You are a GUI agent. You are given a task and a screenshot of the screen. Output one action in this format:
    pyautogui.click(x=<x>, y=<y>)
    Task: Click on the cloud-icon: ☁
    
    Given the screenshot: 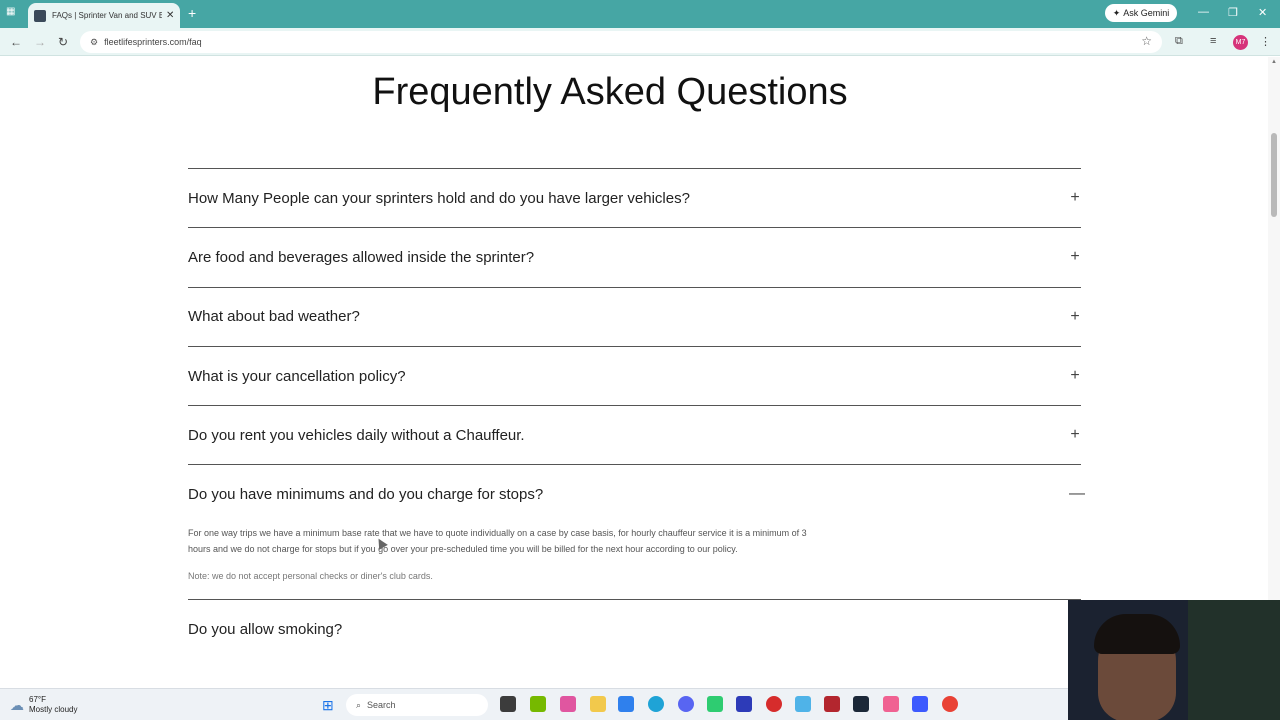 What is the action you would take?
    pyautogui.click(x=17, y=704)
    